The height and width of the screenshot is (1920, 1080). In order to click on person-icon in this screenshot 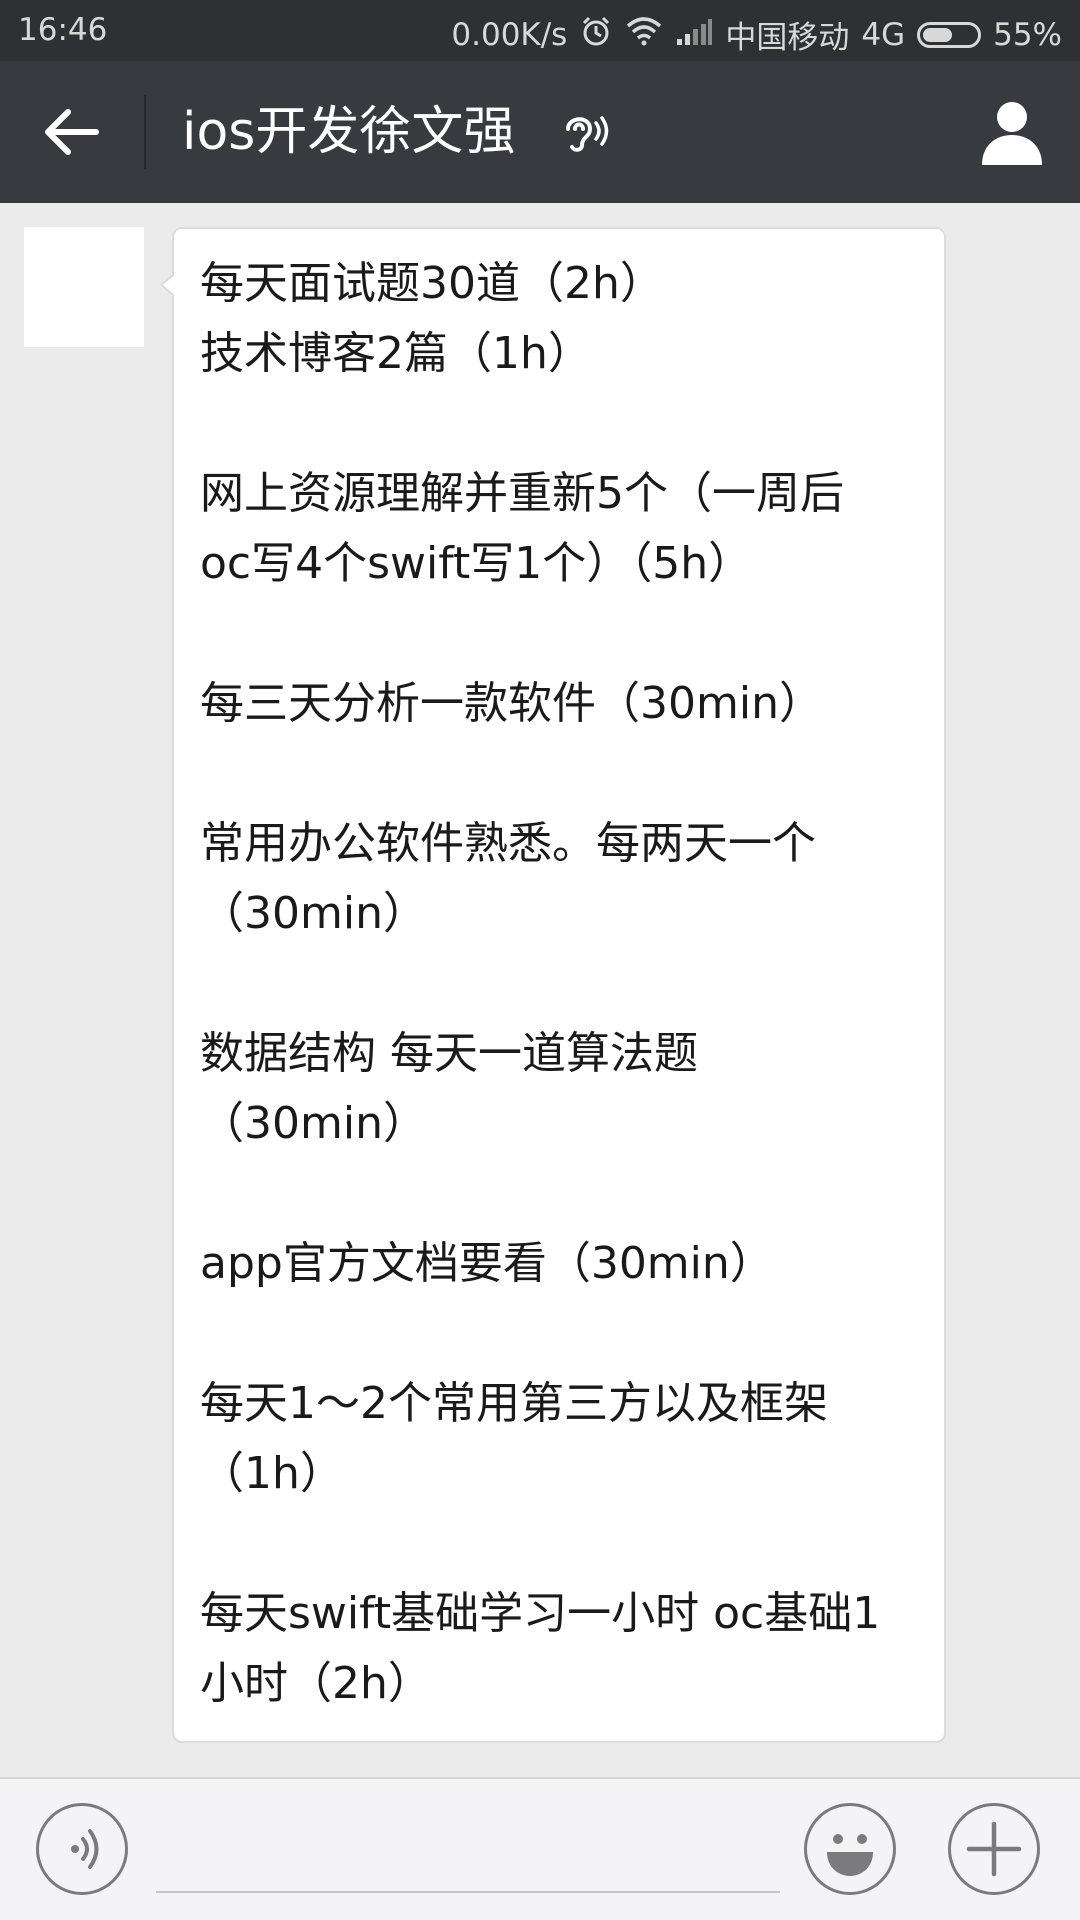, I will do `click(1012, 133)`.